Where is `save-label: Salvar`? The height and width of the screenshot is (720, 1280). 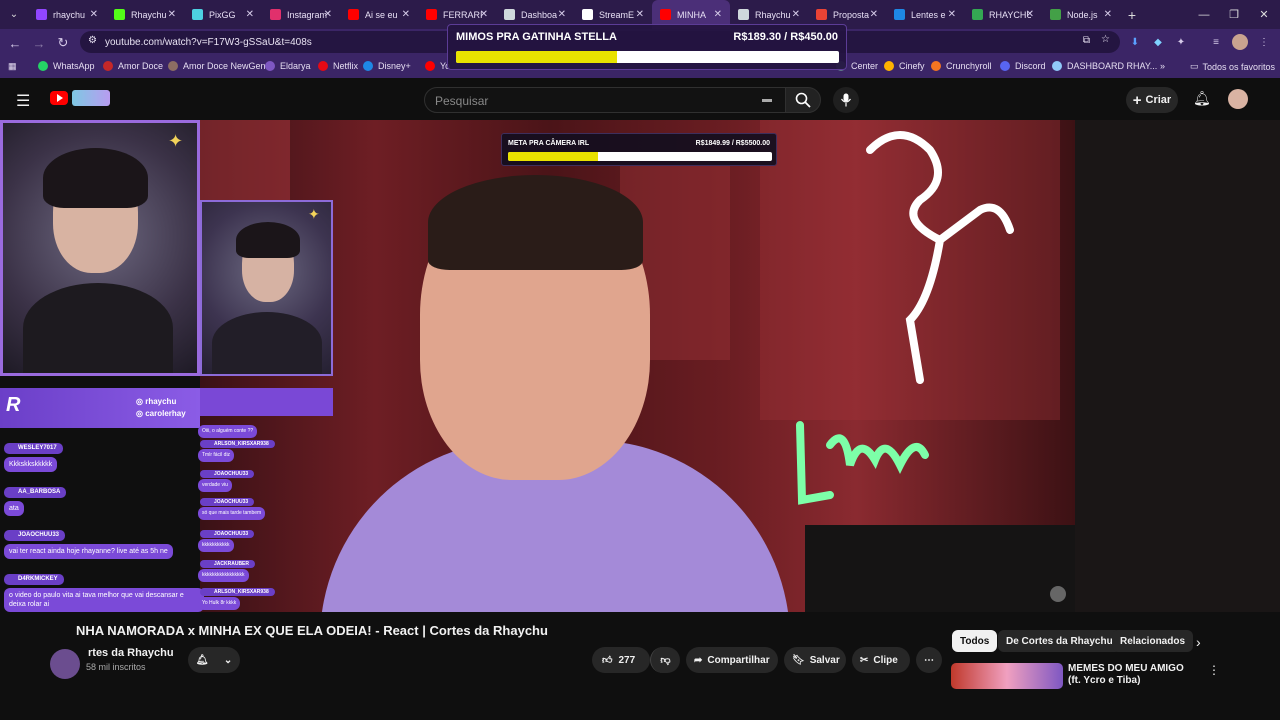
save-label: Salvar is located at coordinates (824, 660).